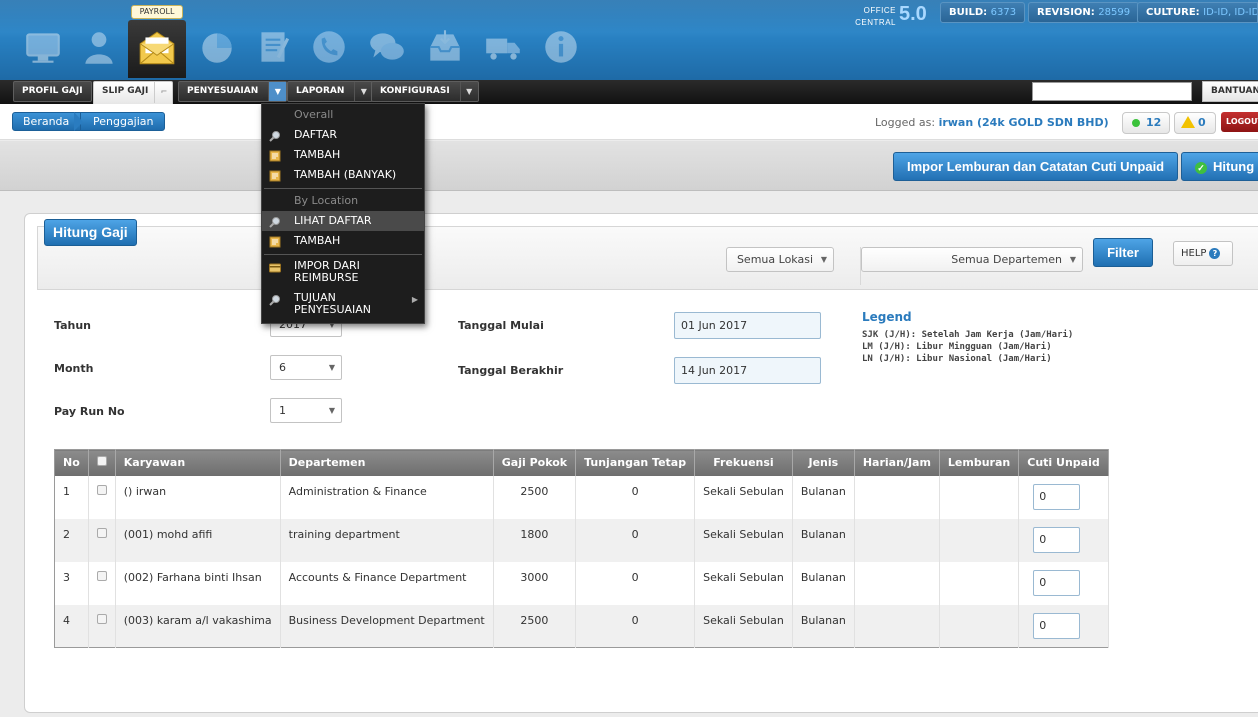  Describe the element at coordinates (122, 121) in the screenshot. I see `breadcrumb-current: Penggajian` at that location.